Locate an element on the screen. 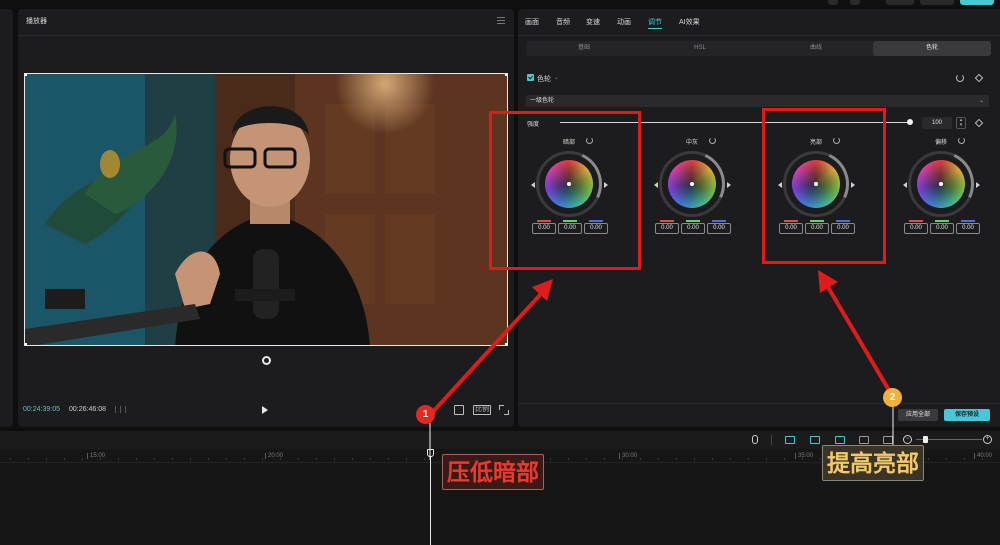  callout-lower-shadows: 压低暗部 is located at coordinates (493, 472).